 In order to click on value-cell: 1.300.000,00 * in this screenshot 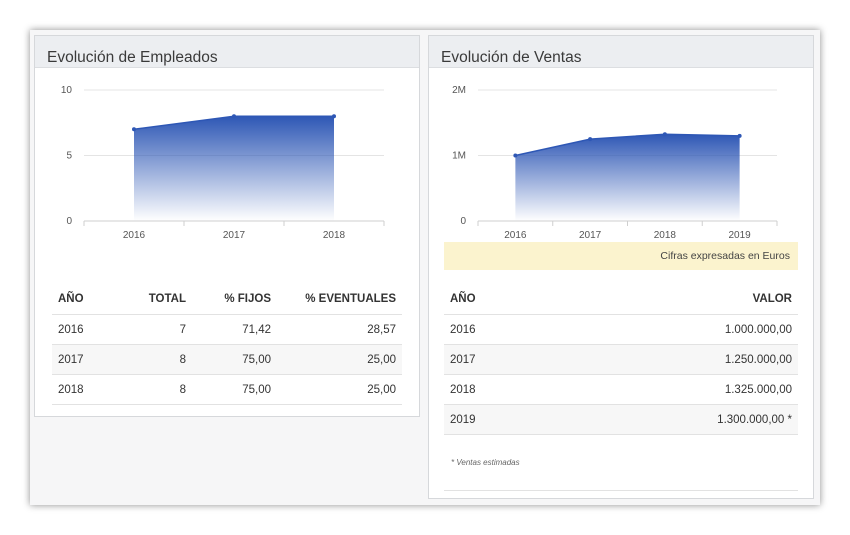, I will do `click(671, 419)`.